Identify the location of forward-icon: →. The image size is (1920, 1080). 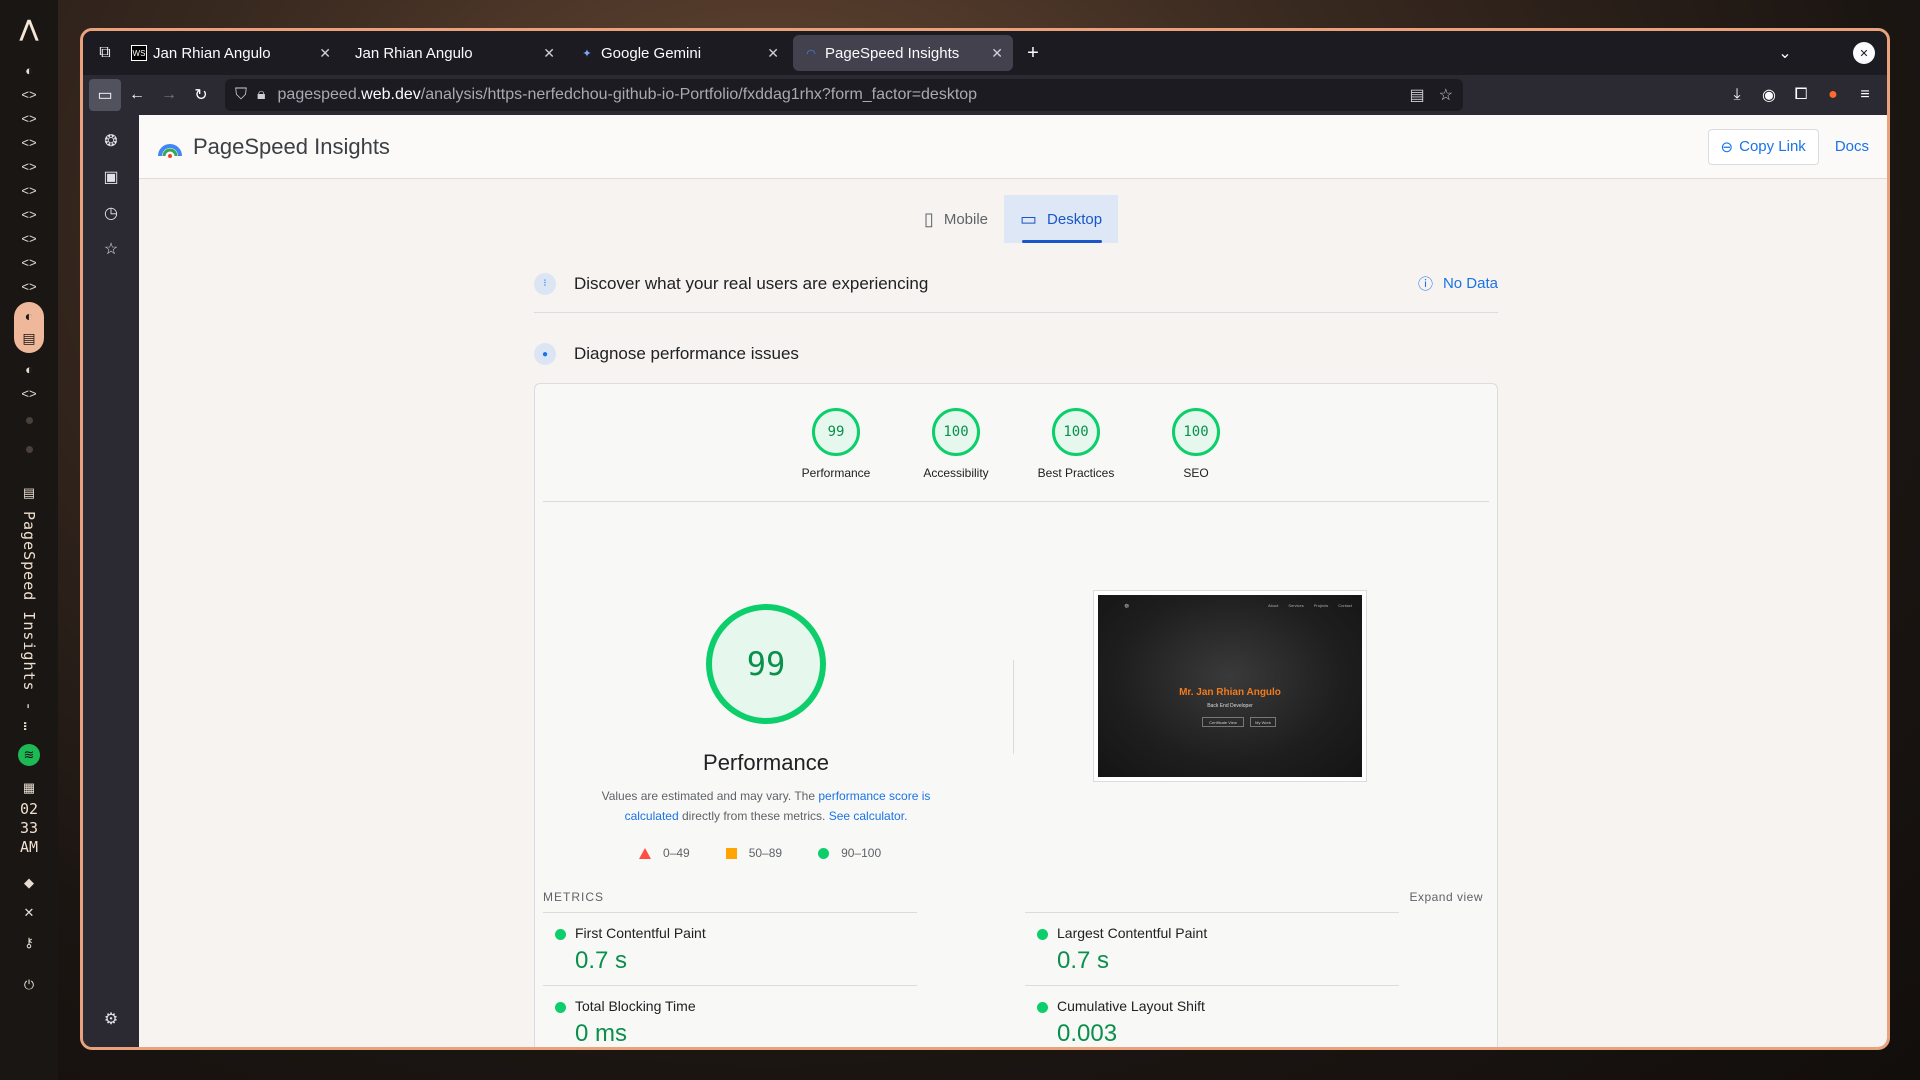
(169, 95).